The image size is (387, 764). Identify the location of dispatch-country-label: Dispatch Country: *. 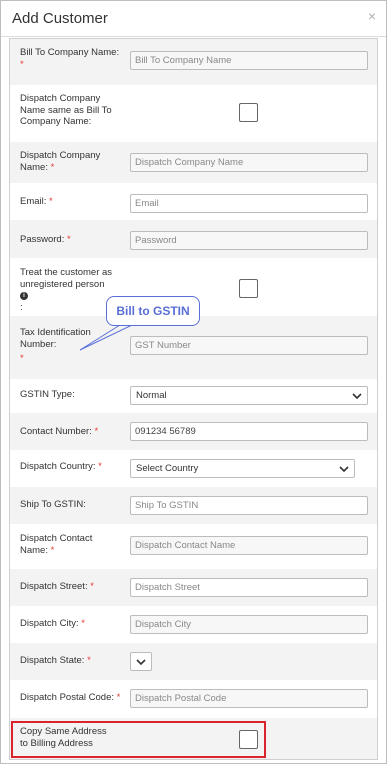
(70, 467).